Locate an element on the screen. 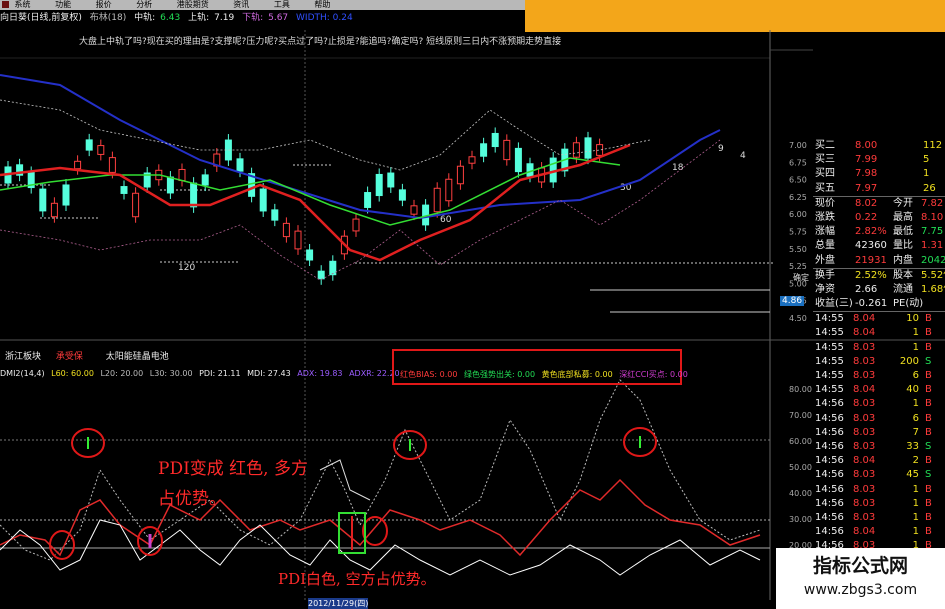 Image resolution: width=945 pixels, height=609 pixels. price-axis-label: 5.50 is located at coordinates (798, 249).